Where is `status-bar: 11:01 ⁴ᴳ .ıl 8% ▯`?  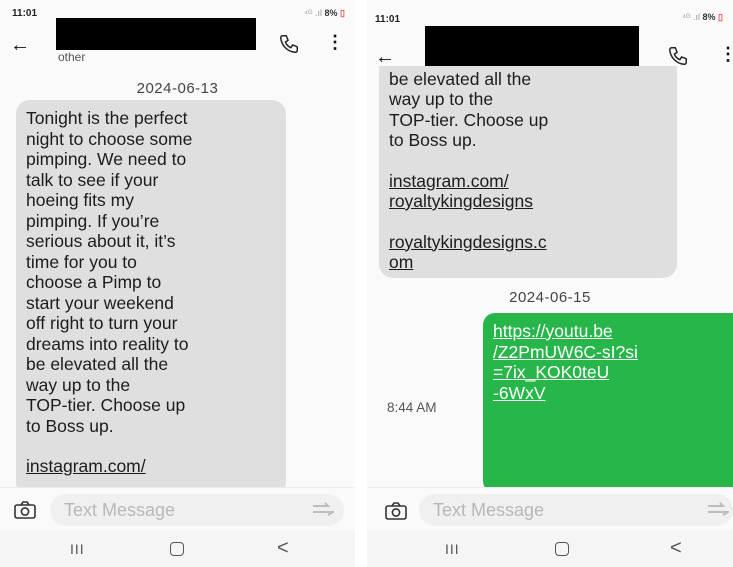
status-bar: 11:01 ⁴ᴳ .ıl 8% ▯ is located at coordinates (550, 12).